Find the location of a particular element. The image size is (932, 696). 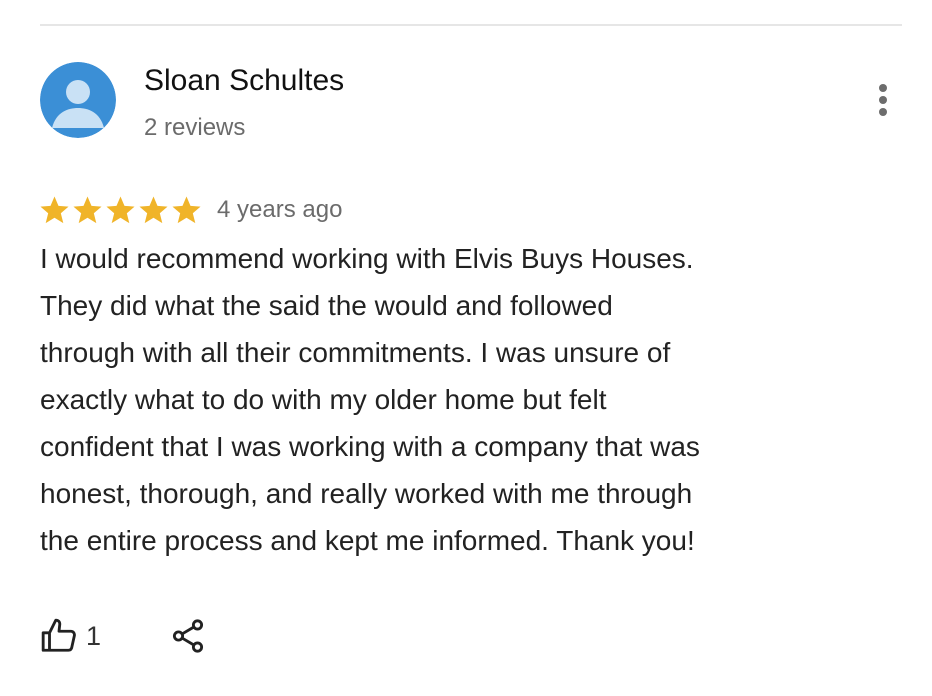

rating-row: 4 years ago is located at coordinates (190, 210).